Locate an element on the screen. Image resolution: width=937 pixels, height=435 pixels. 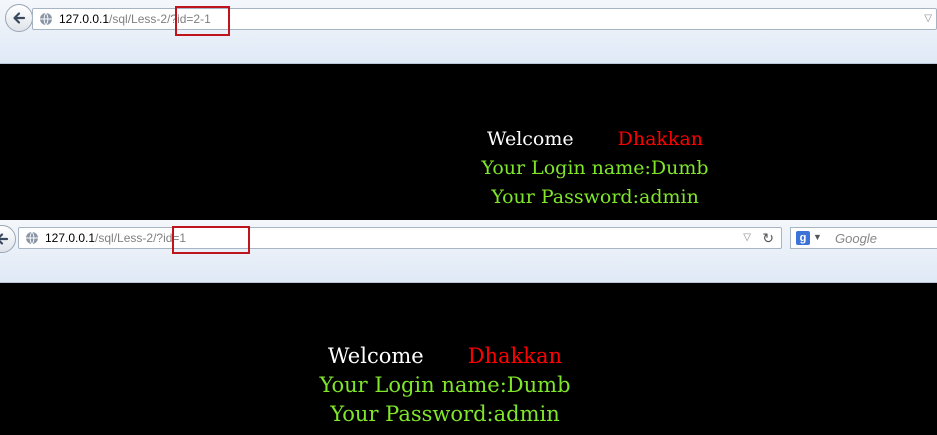
address-bar: 127.0.0.1/sql/Less-2/?id=1 ▽ ↻ is located at coordinates (400, 238).